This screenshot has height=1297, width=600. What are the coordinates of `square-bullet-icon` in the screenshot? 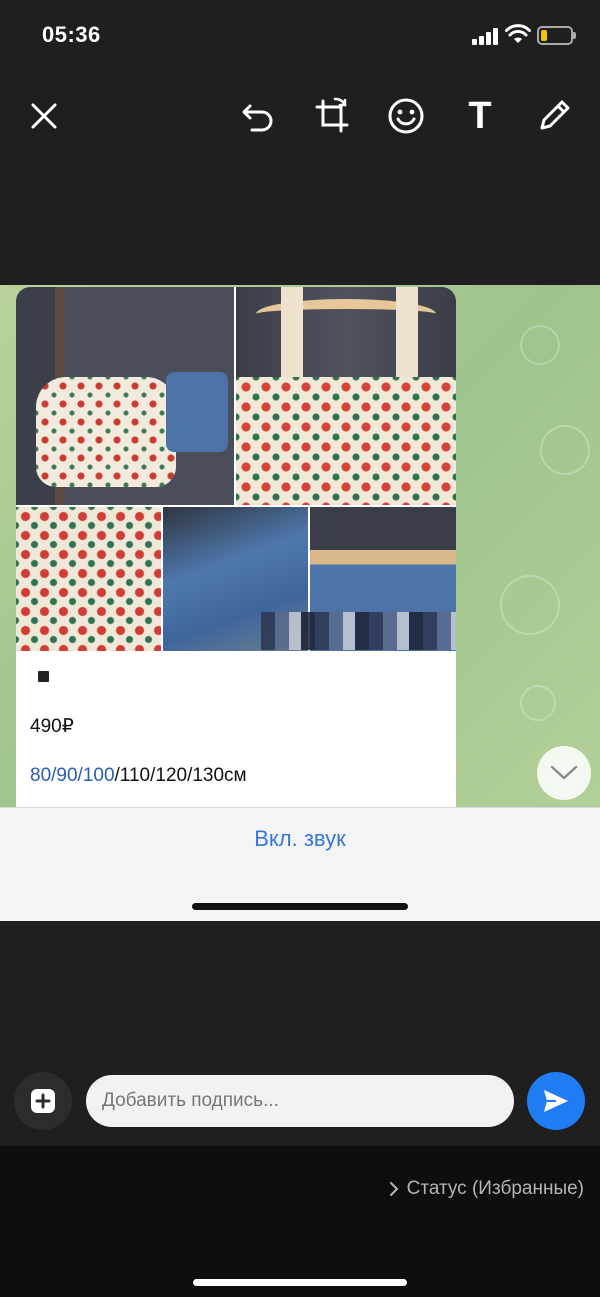 It's located at (43, 676).